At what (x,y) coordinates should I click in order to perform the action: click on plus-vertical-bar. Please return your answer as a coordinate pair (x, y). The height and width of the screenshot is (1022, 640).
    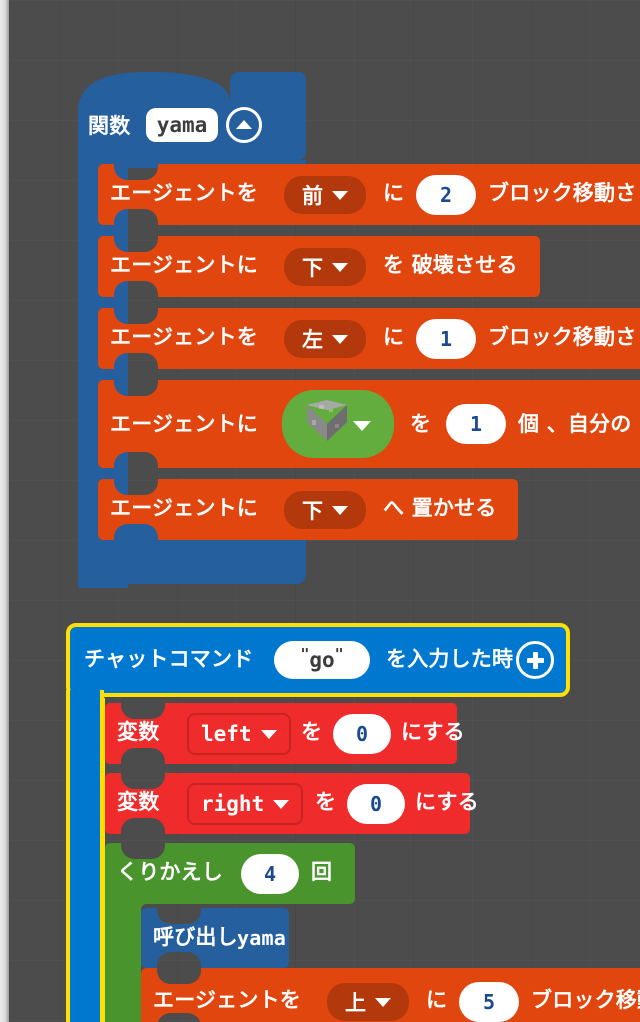
    Looking at the image, I should click on (535, 660).